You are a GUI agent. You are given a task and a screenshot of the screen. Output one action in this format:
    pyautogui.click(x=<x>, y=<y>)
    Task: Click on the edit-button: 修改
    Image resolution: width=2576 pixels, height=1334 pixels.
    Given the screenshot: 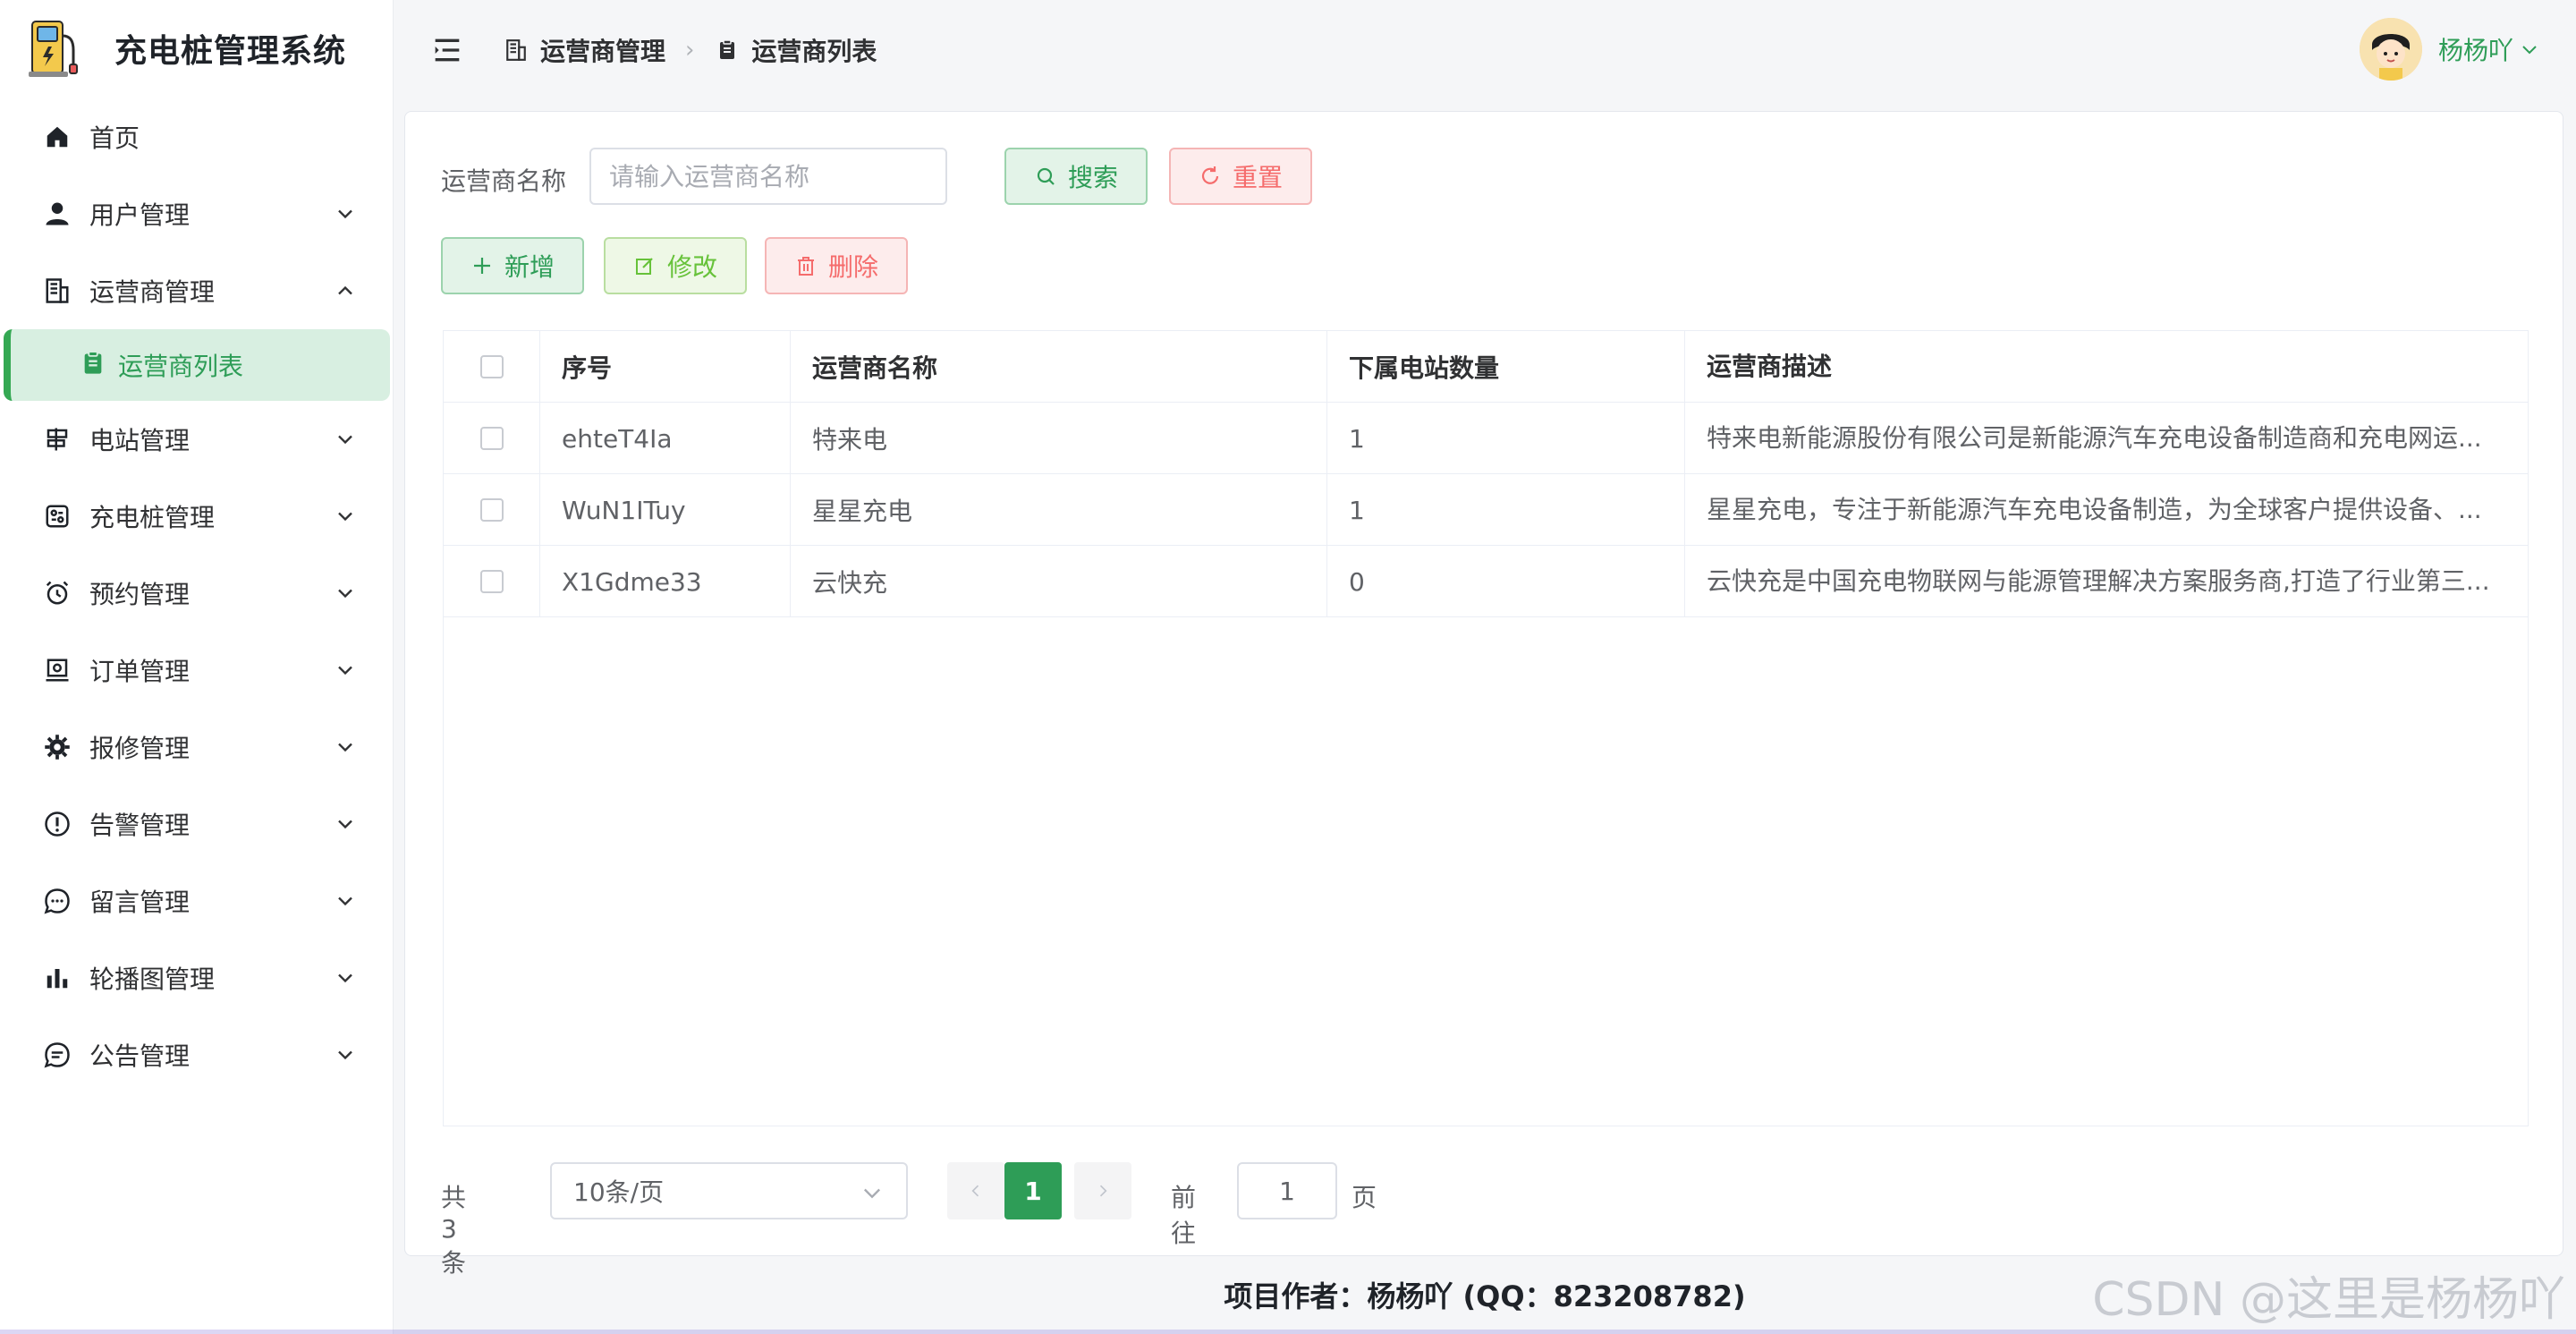 What is the action you would take?
    pyautogui.click(x=675, y=265)
    